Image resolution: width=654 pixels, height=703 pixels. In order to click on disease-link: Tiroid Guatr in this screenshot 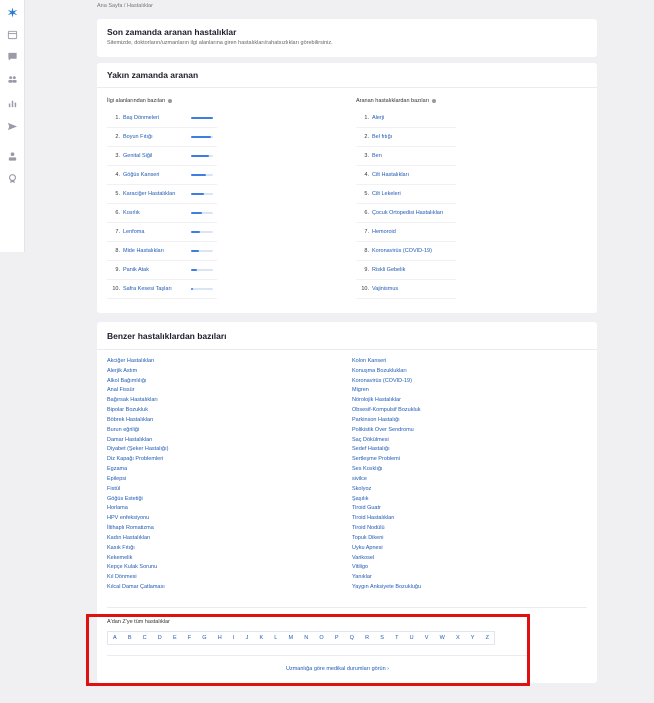, I will do `click(366, 508)`.